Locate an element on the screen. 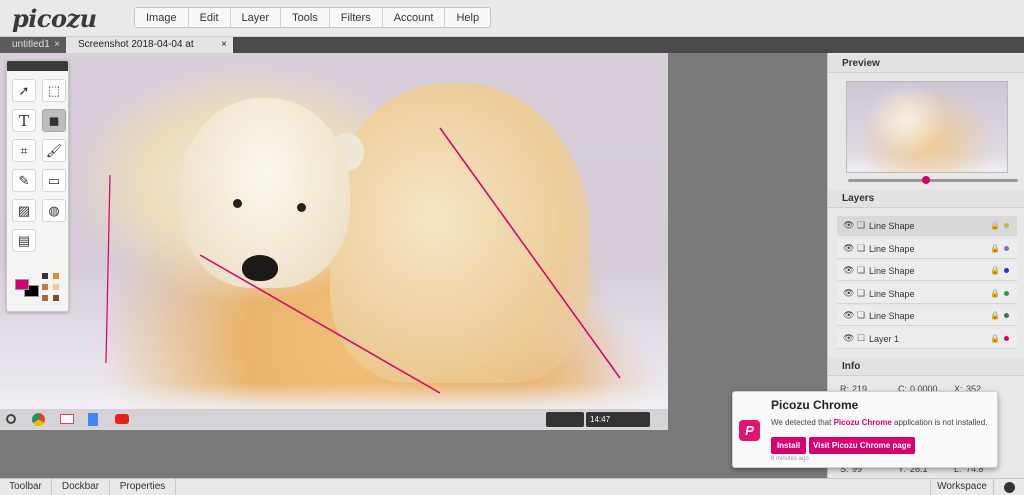  move-tool-icon: ➚ is located at coordinates (24, 90).